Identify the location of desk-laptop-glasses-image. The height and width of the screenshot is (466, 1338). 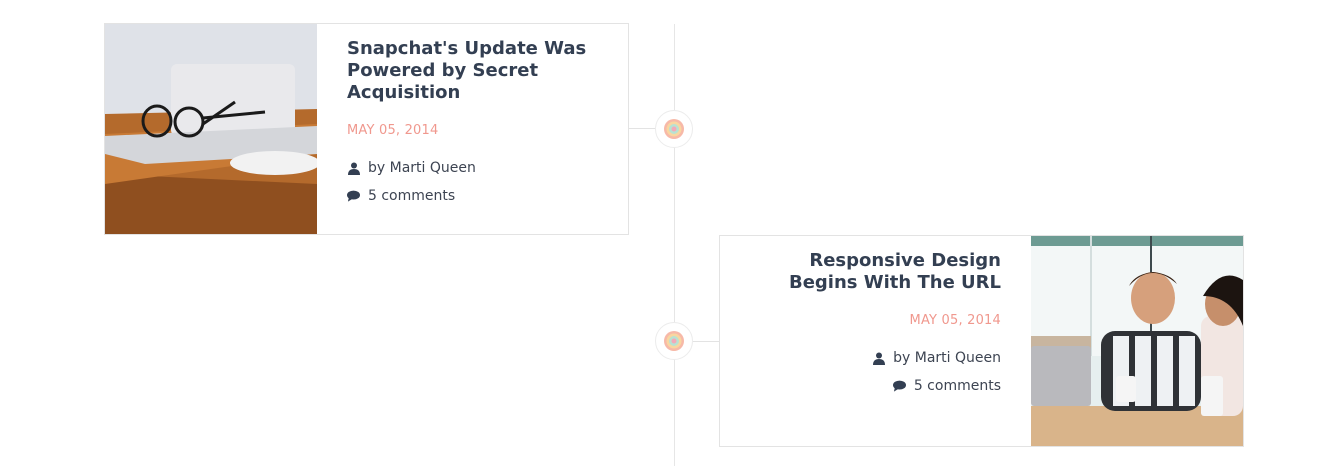
(211, 129).